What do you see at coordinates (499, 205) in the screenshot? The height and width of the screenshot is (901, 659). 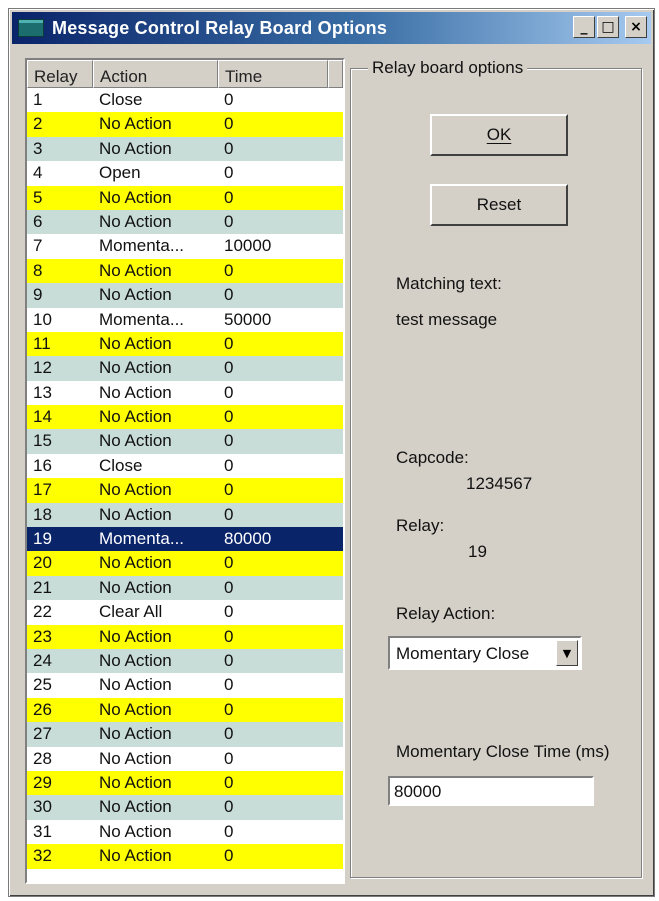 I see `reset-button: Reset` at bounding box center [499, 205].